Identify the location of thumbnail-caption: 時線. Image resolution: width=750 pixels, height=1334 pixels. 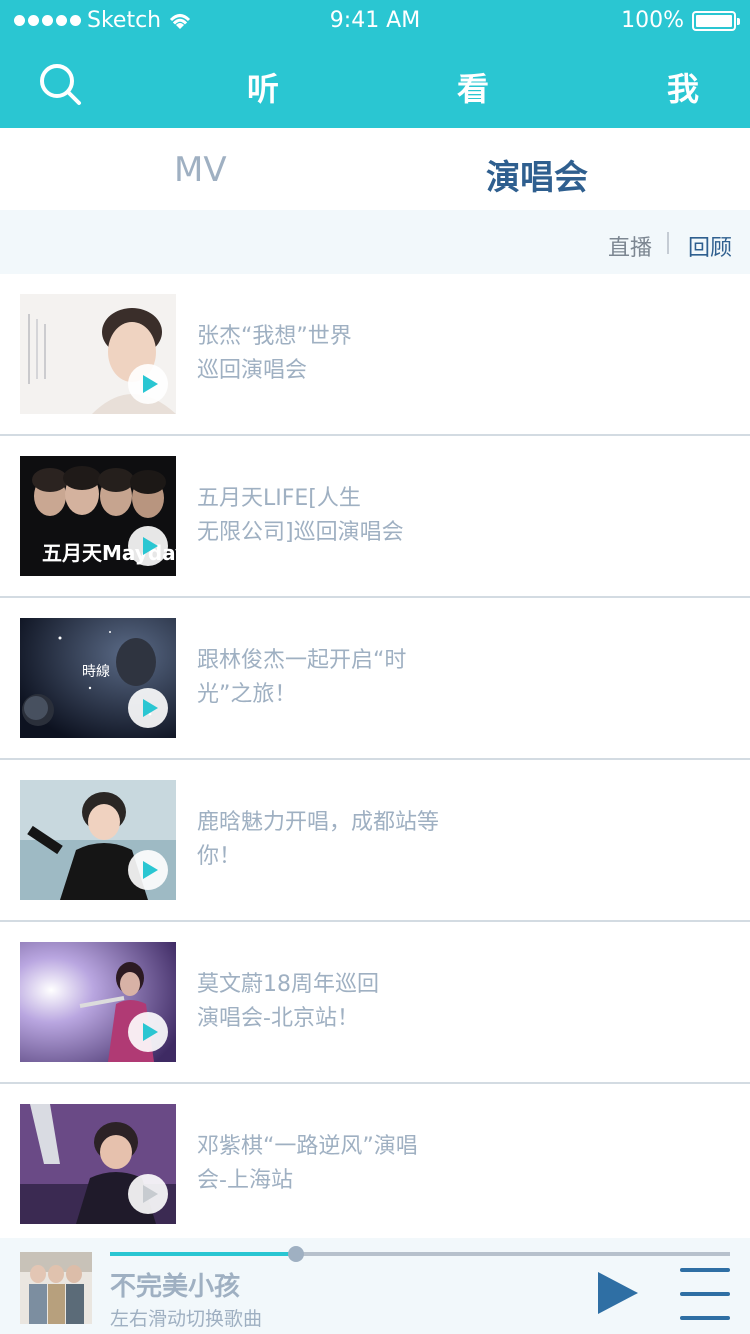
(96, 672).